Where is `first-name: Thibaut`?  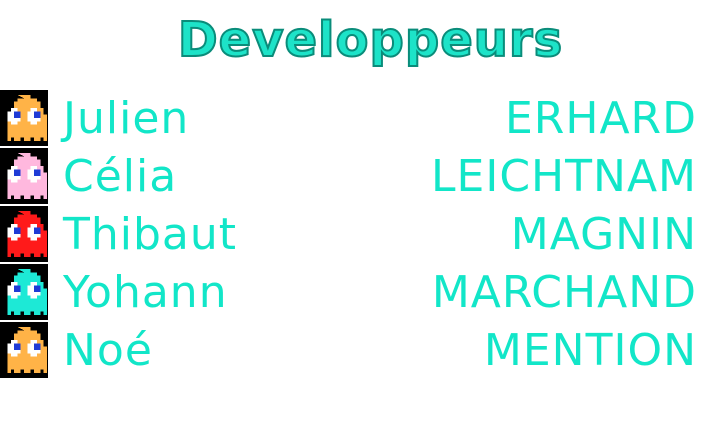
first-name: Thibaut is located at coordinates (150, 234).